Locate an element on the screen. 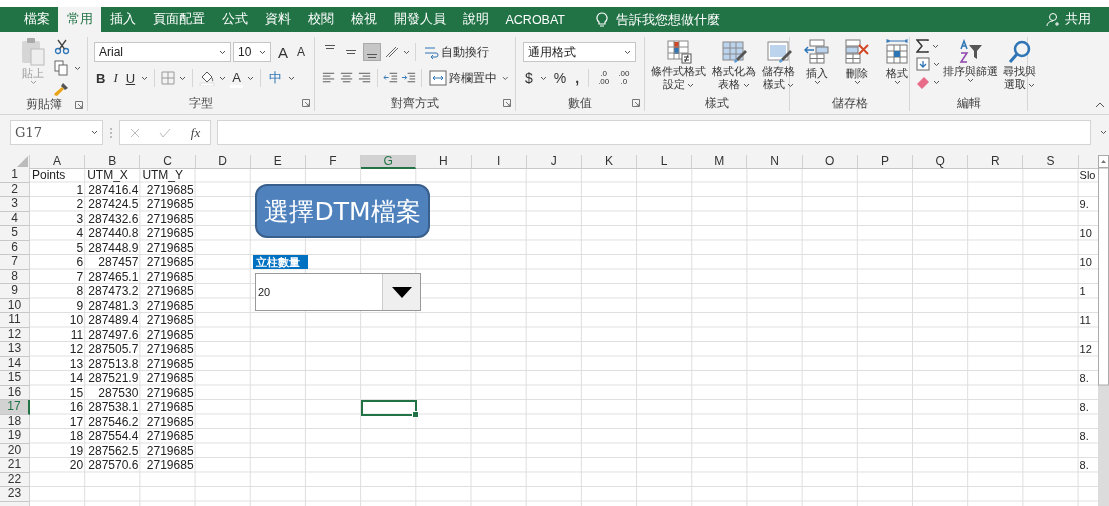  column-header: I is located at coordinates (499, 162).